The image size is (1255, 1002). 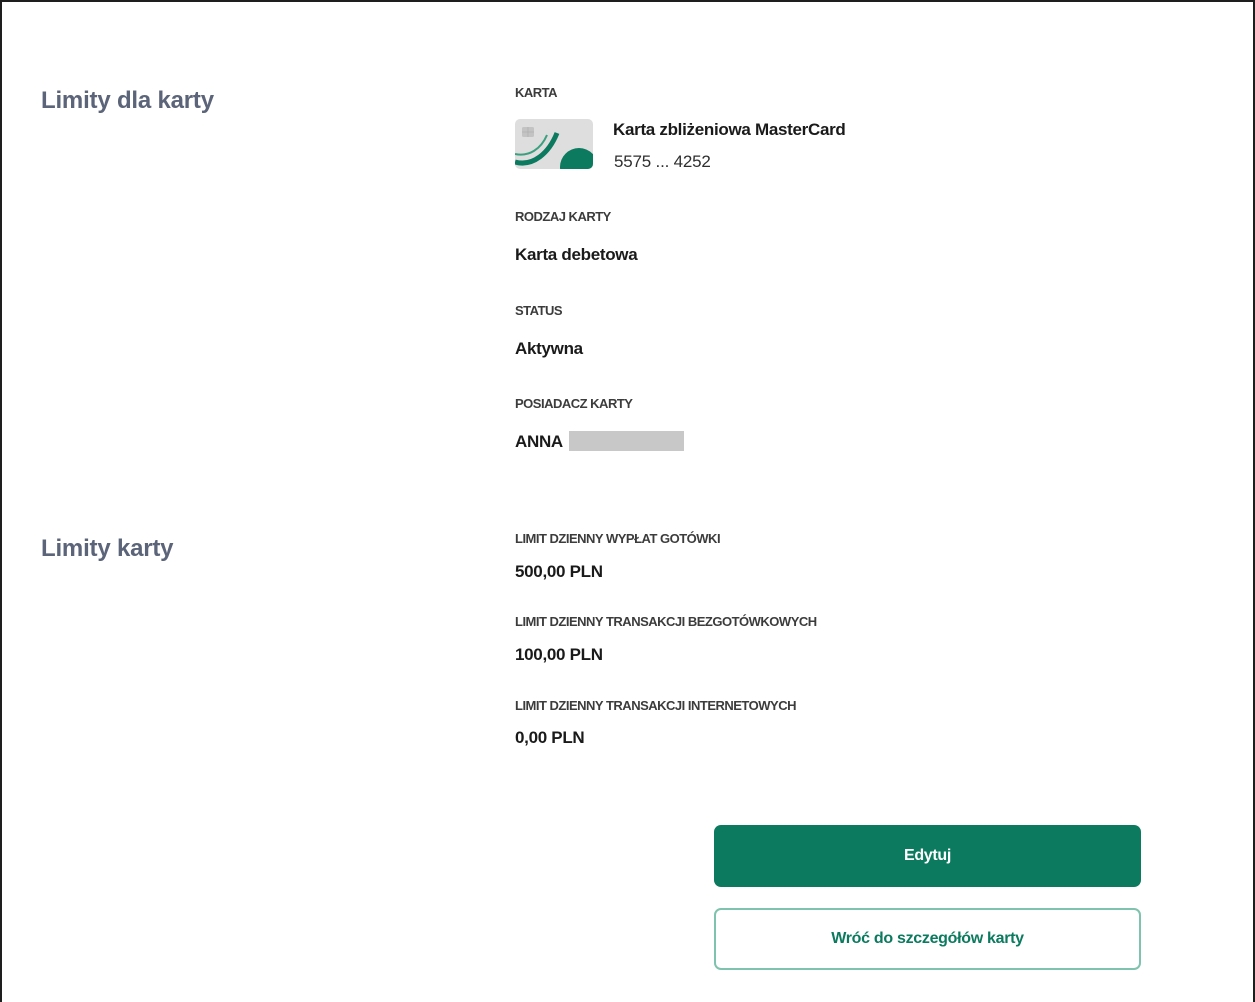 I want to click on limit-cashless-label: LIMIT DZIENNY TRANSAKCJI BEZGOTÓWKOWYCH, so click(x=666, y=621).